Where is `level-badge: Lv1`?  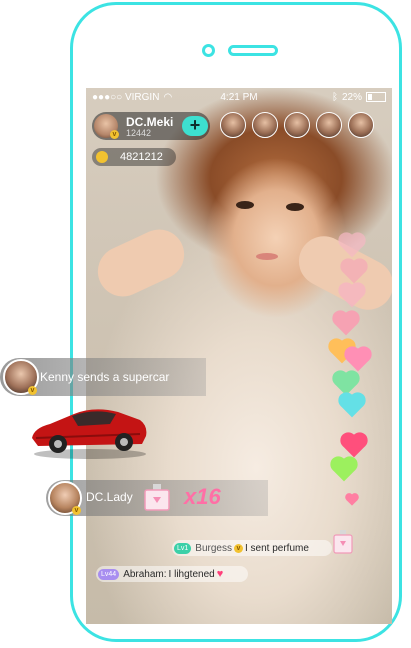
level-badge: Lv1 is located at coordinates (183, 548).